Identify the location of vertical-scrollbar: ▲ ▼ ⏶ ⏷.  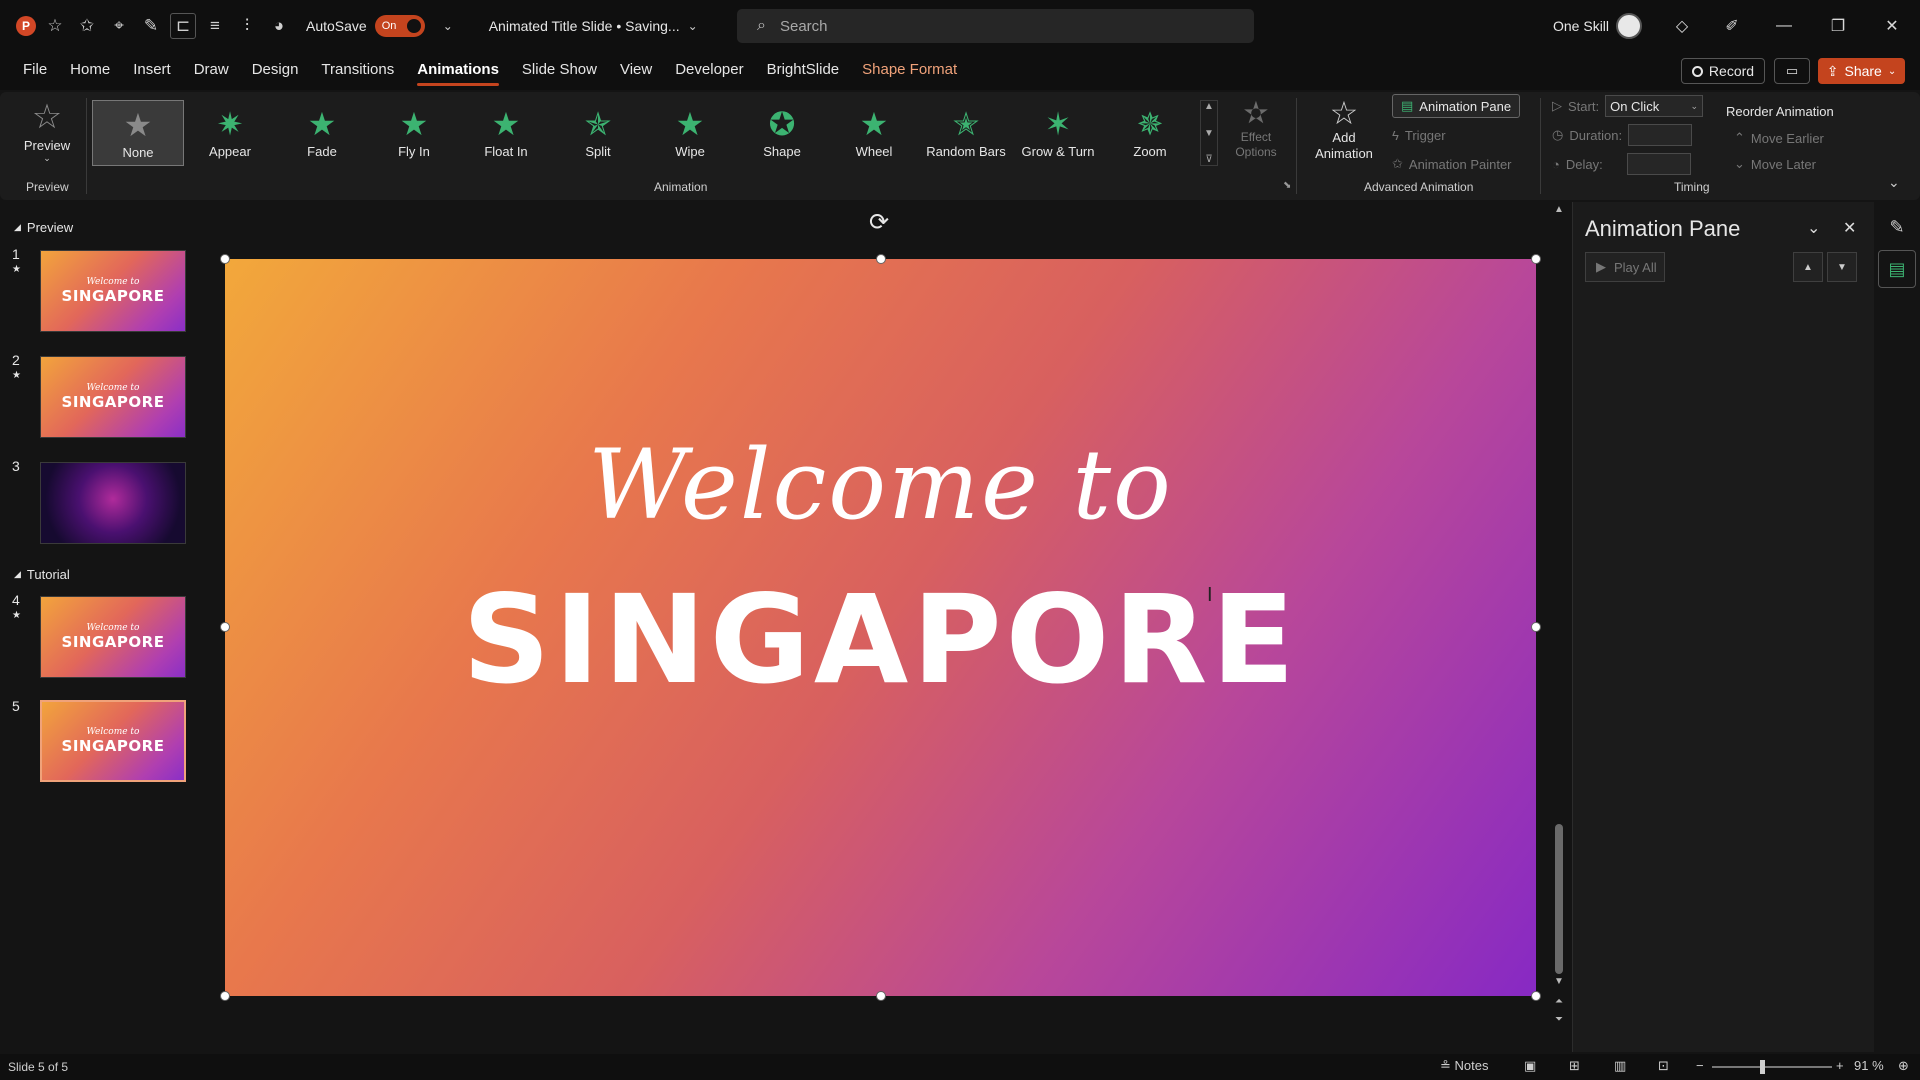
(1559, 620).